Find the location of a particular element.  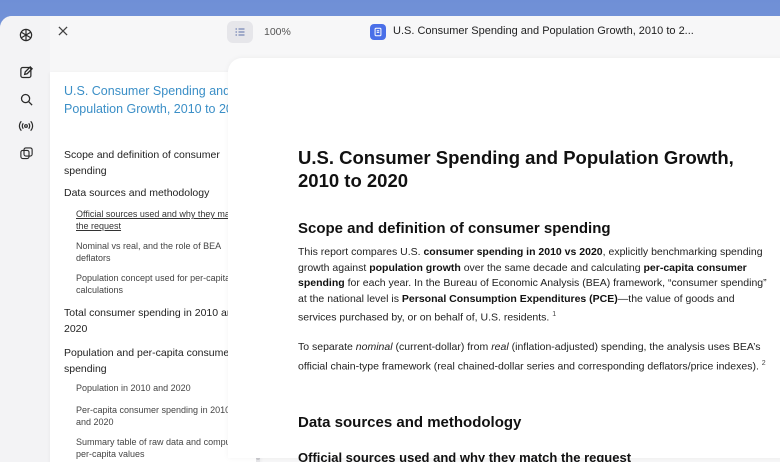

text-run: over the same decade and calculating is located at coordinates (552, 267).